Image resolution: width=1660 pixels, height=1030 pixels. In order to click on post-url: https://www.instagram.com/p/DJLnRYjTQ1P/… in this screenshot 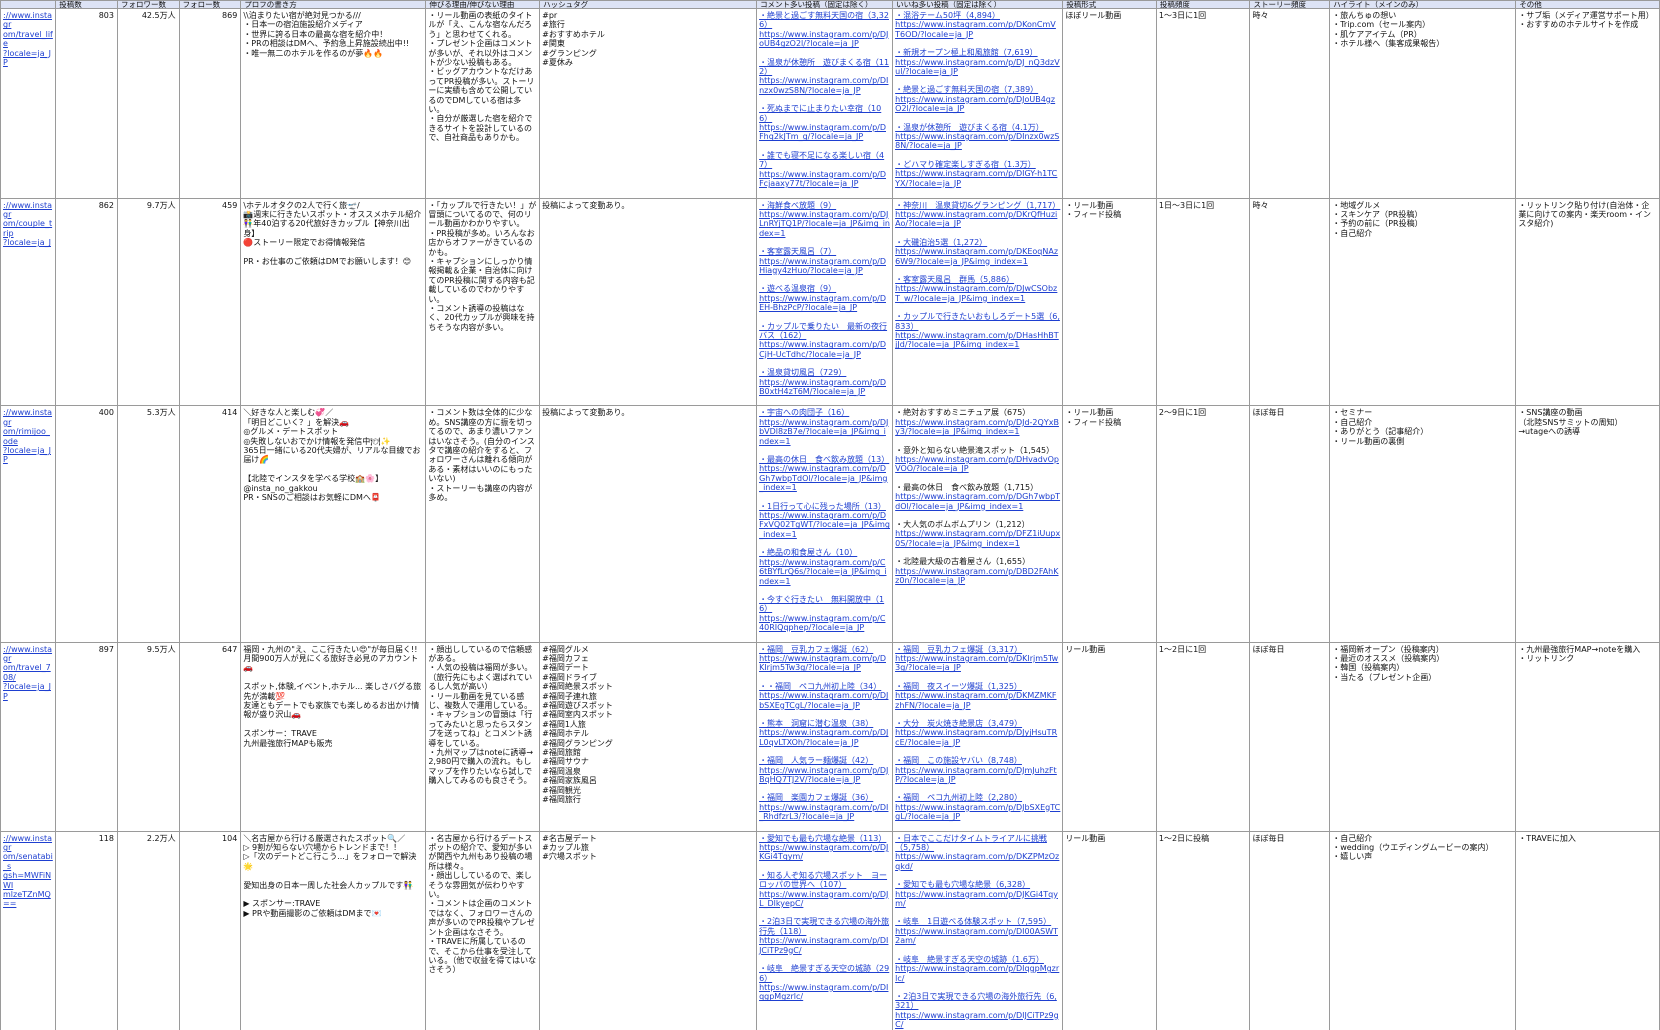, I will do `click(824, 224)`.